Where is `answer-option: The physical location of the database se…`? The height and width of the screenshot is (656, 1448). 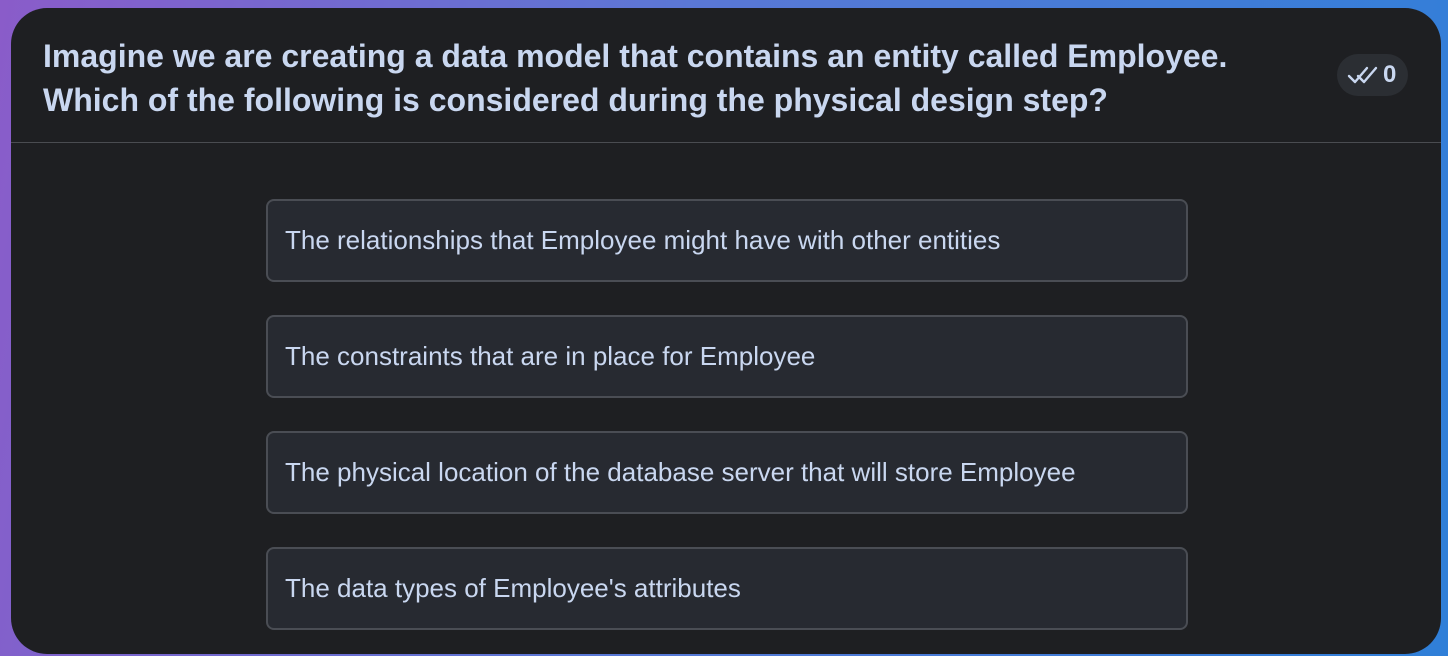
answer-option: The physical location of the database se… is located at coordinates (727, 472).